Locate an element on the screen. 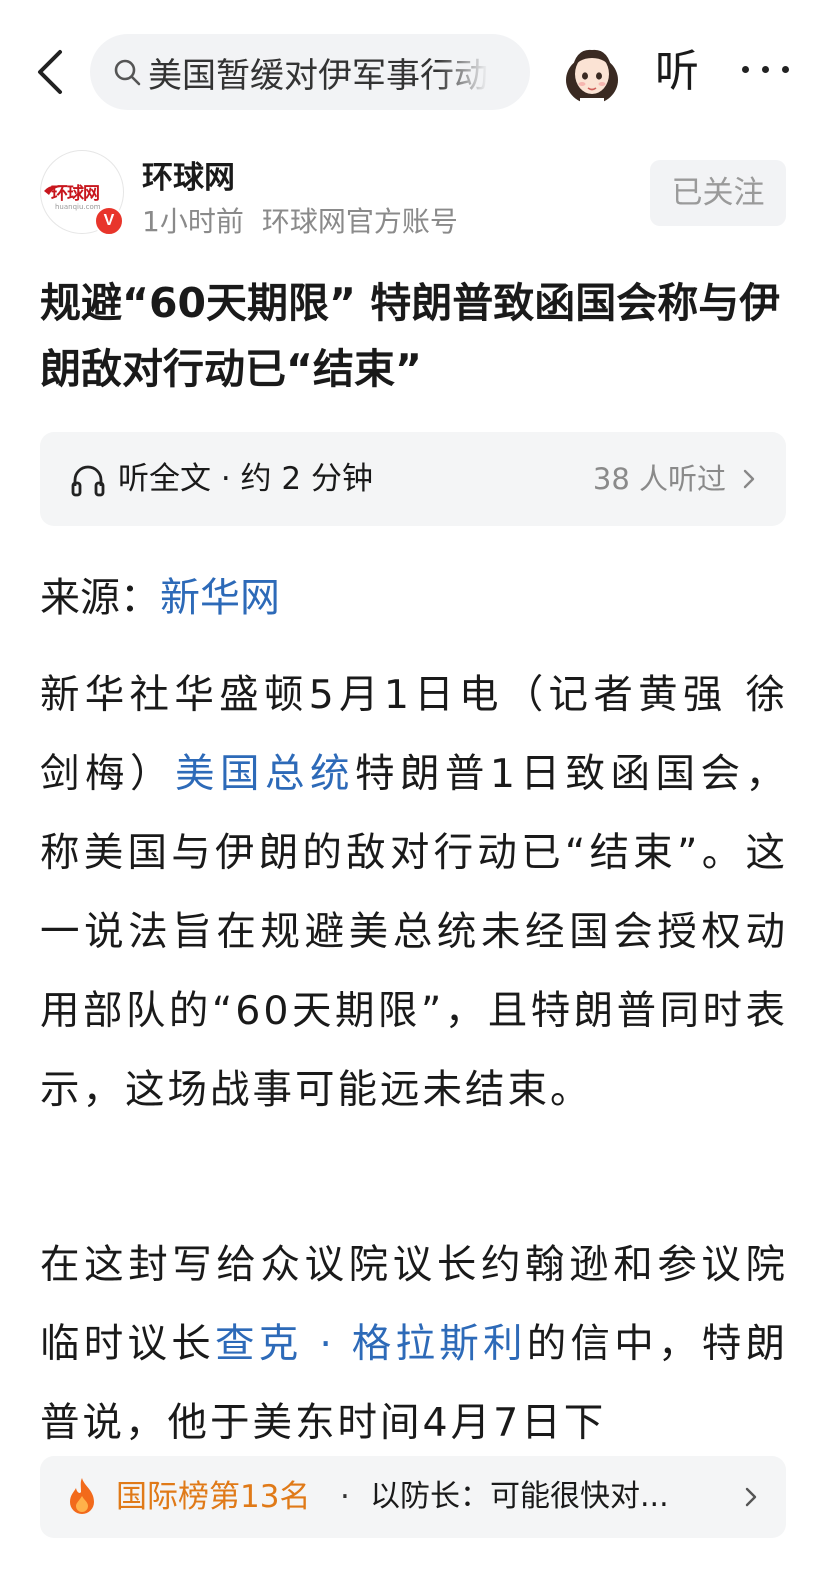 Image resolution: width=815 pixels, height=1571 pixels. author-name: 环球网 is located at coordinates (188, 174).